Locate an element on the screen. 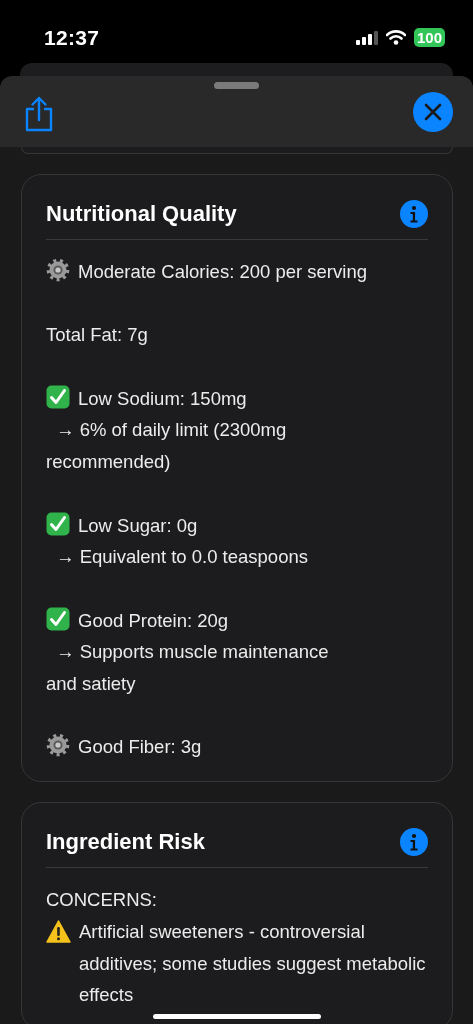  nutrient-text: Low Sugar: 0g is located at coordinates (138, 525).